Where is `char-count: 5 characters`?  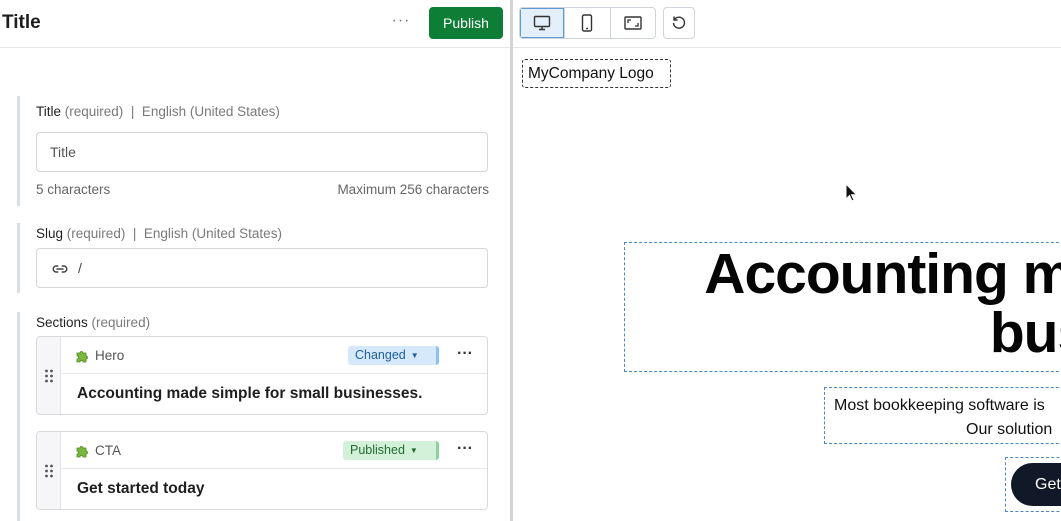
char-count: 5 characters is located at coordinates (73, 189).